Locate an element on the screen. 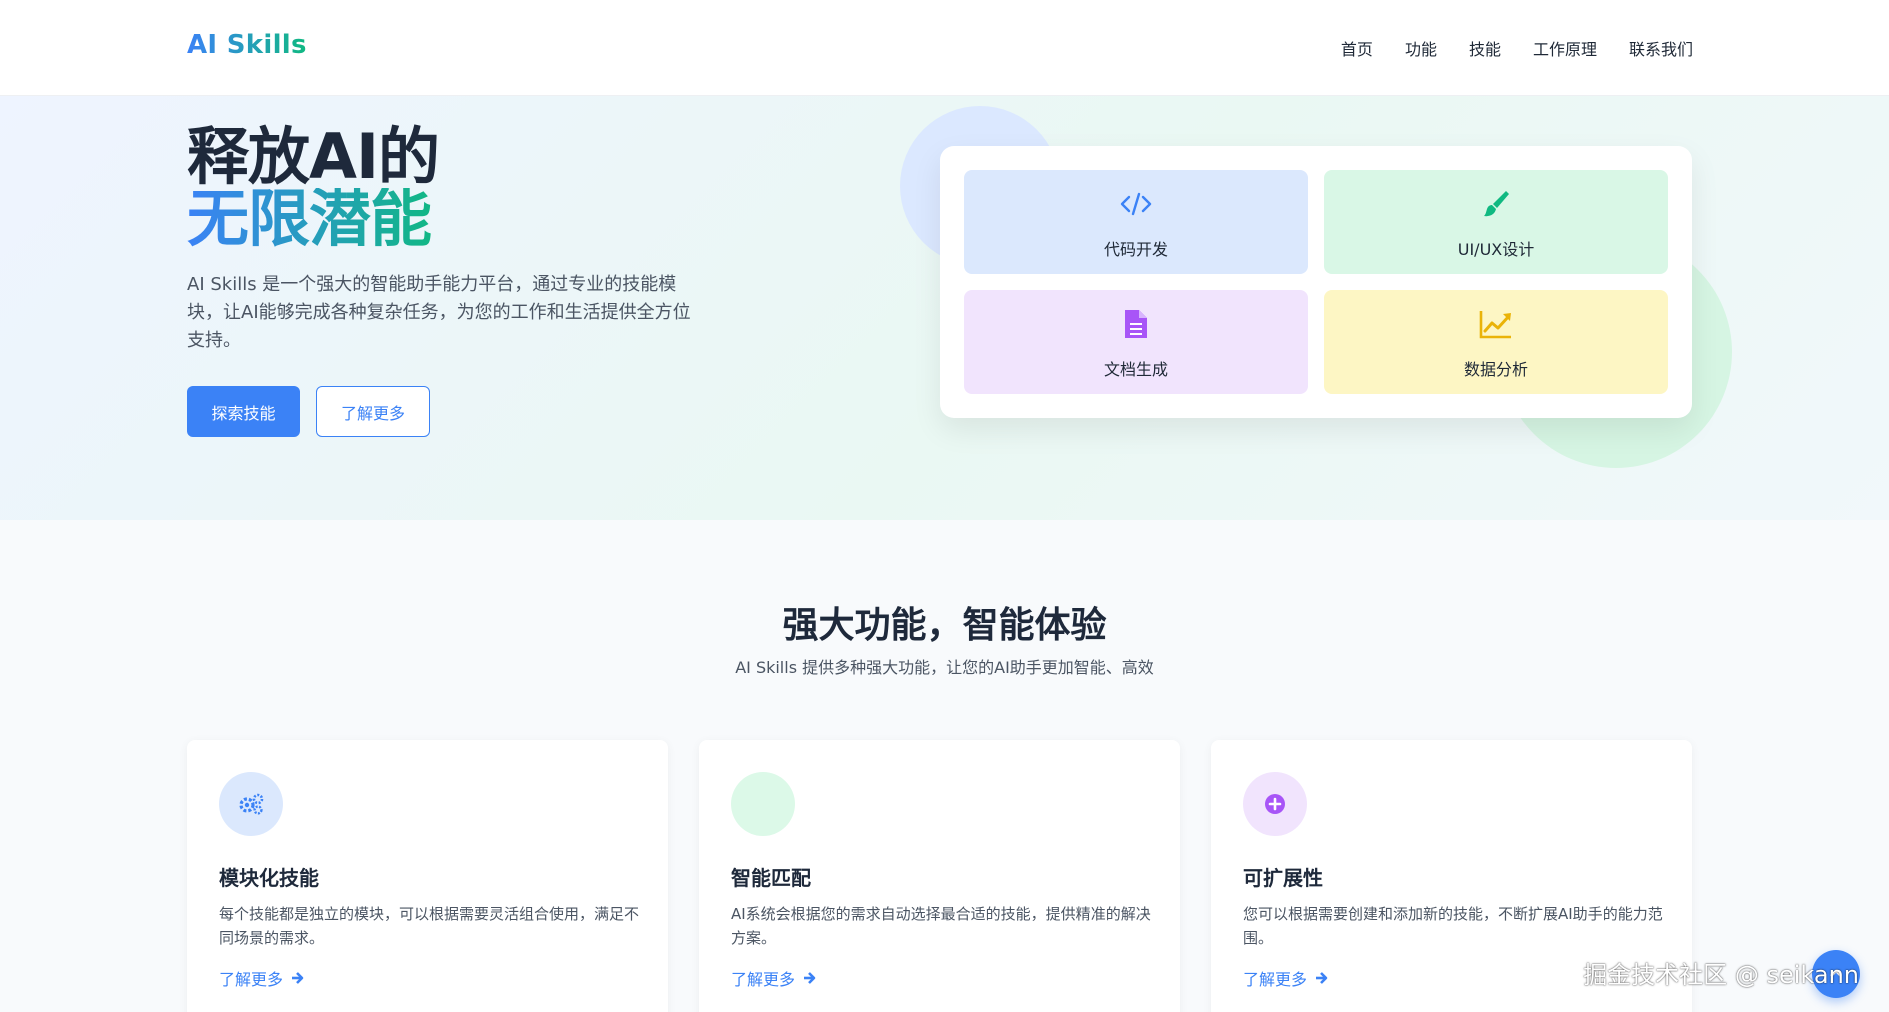 This screenshot has width=1889, height=1012. logo: AI Skills is located at coordinates (247, 45).